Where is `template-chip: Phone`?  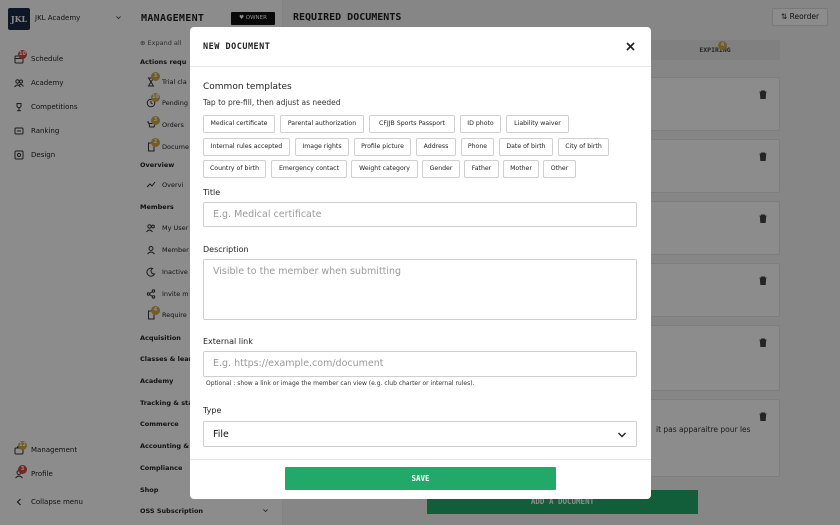
template-chip: Phone is located at coordinates (477, 147).